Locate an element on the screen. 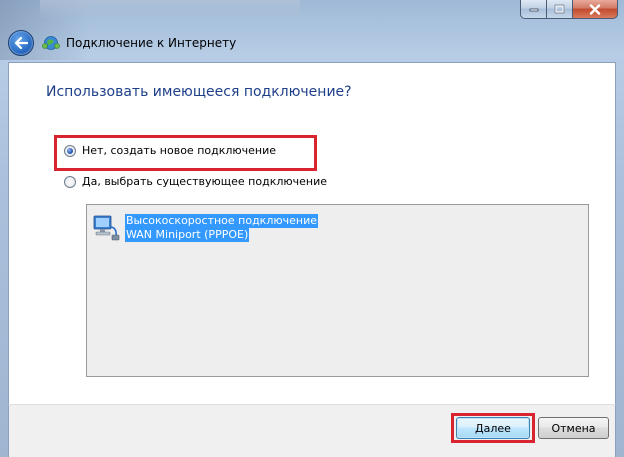  connection-device: WAN Miniport (PPPOE) is located at coordinates (187, 235).